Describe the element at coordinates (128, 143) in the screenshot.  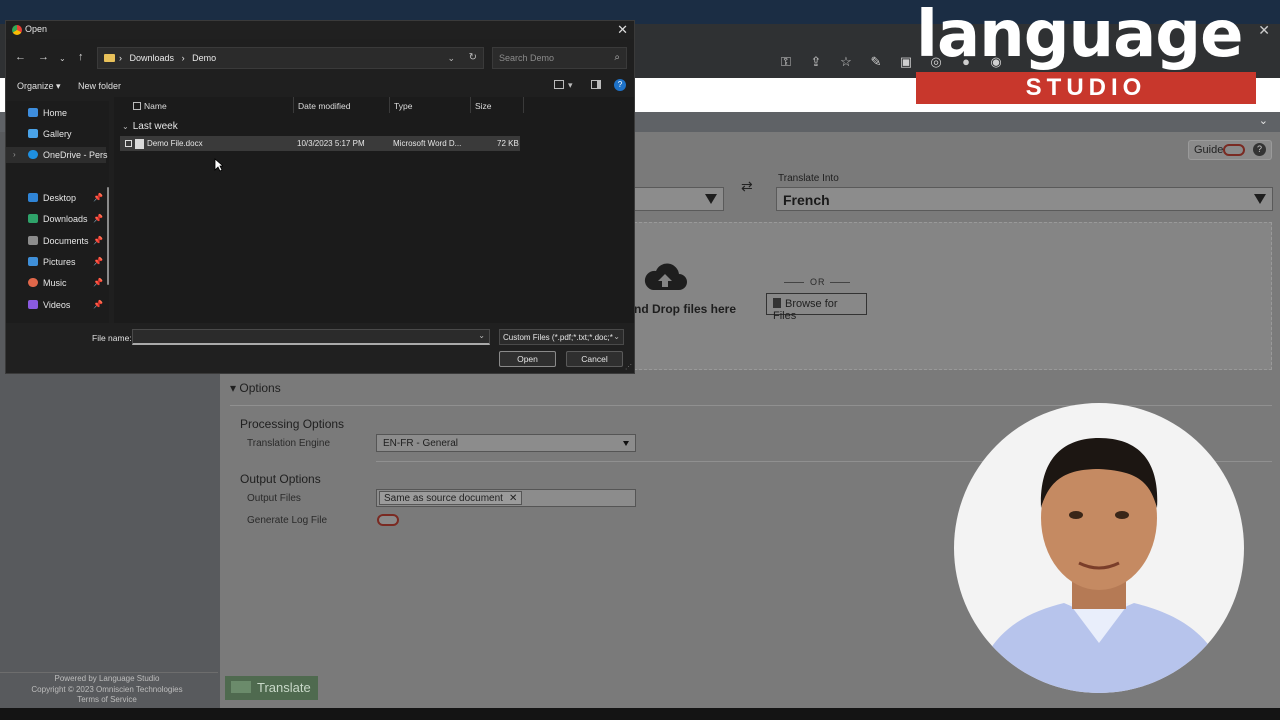
I see `row-checkbox` at that location.